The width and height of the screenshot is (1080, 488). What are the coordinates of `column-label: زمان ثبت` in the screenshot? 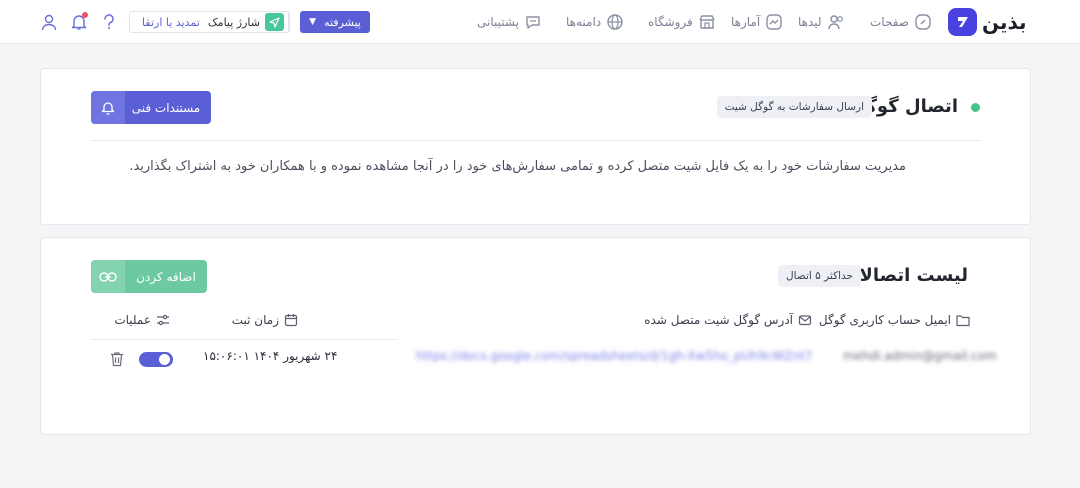 It's located at (255, 320).